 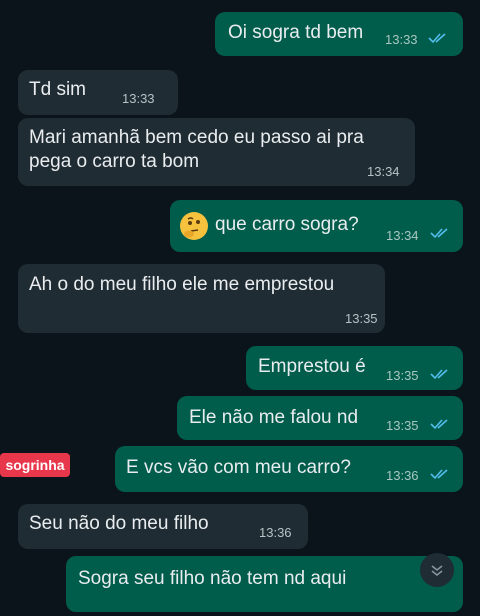 I want to click on message-bubble-outgoing: Emprestou é 13:35, so click(x=354, y=368).